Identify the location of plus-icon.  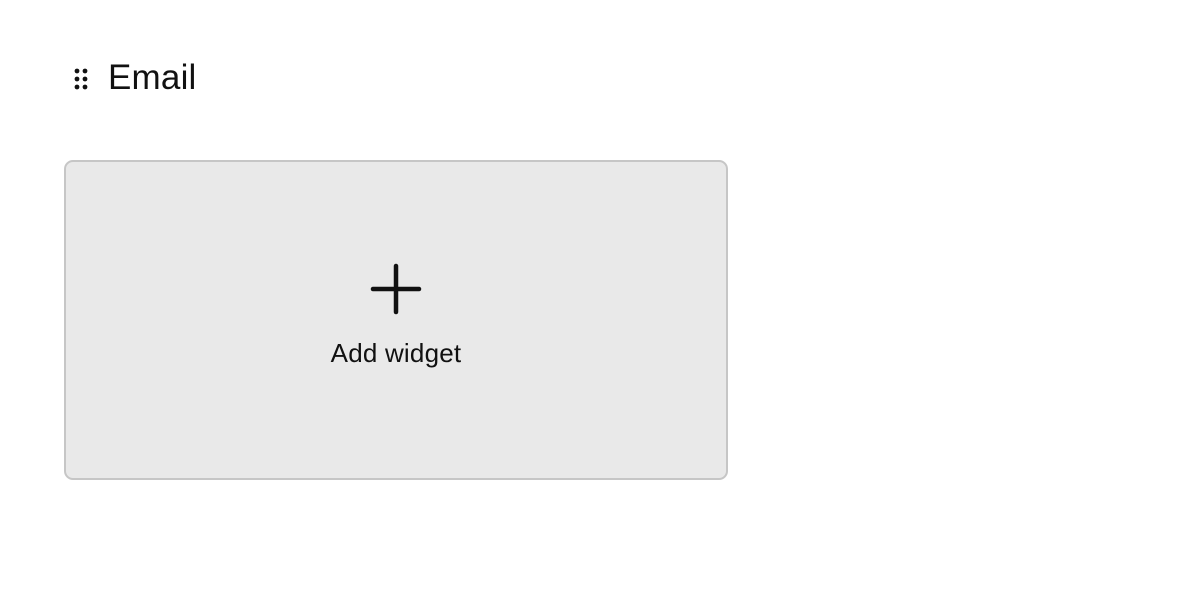
(396, 289).